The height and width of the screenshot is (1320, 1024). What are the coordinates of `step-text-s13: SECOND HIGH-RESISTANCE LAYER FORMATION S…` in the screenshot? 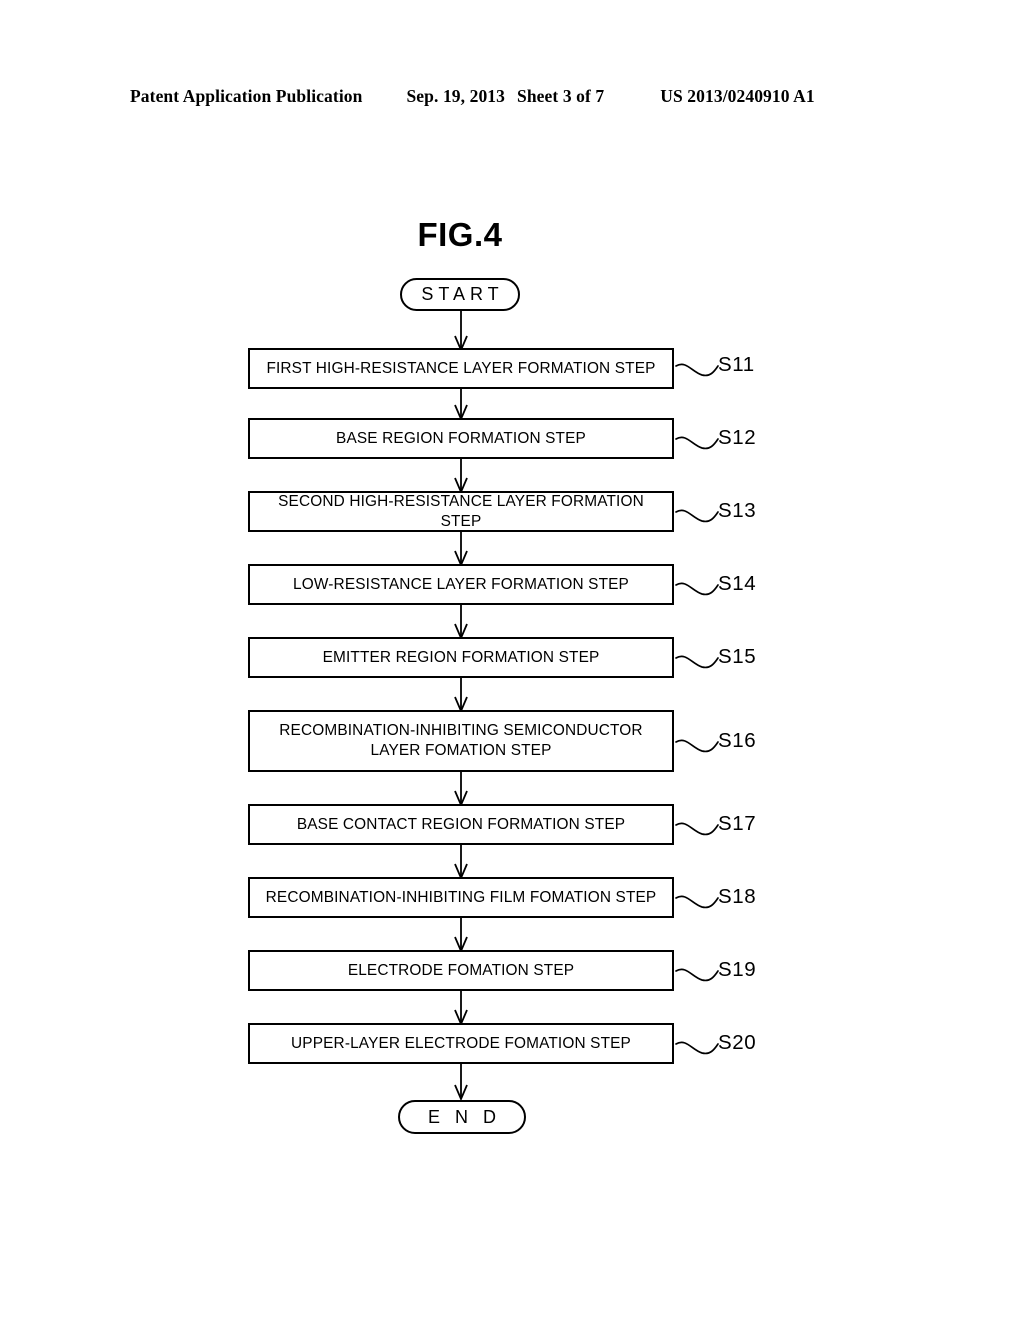 It's located at (461, 511).